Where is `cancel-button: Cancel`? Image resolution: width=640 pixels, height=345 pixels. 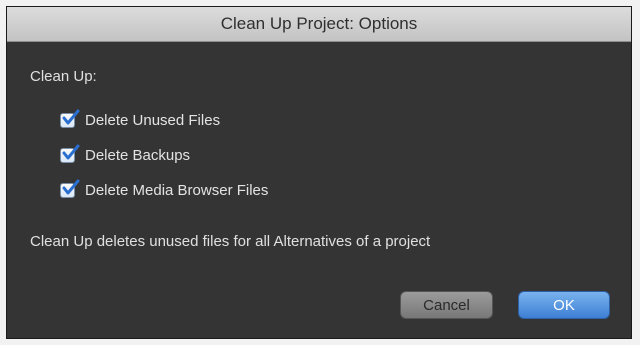
cancel-button: Cancel is located at coordinates (446, 305).